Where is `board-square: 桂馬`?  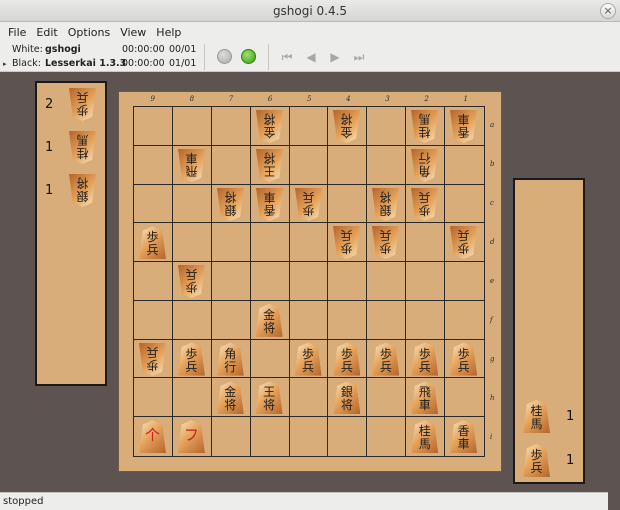
board-square: 桂馬 is located at coordinates (426, 126).